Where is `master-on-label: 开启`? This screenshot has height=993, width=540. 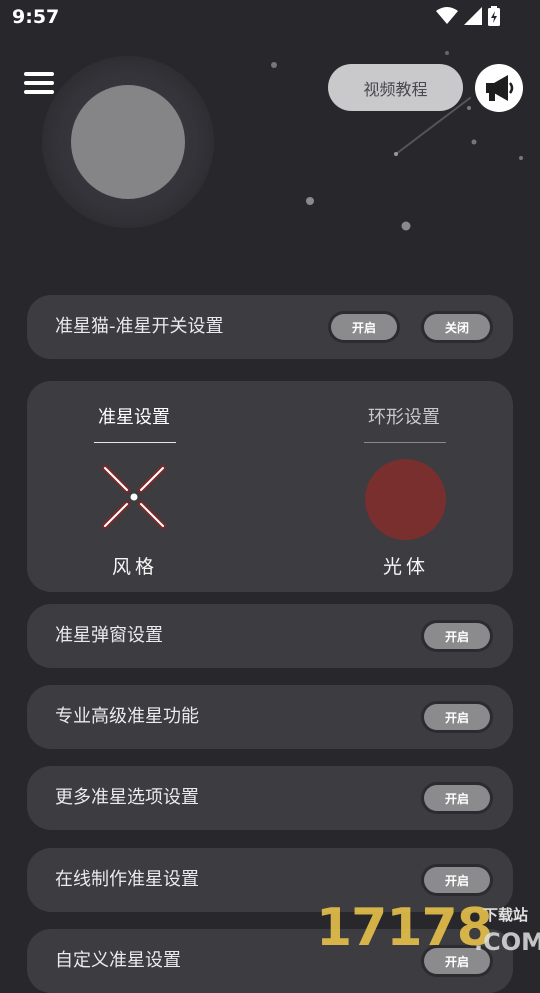 master-on-label: 开启 is located at coordinates (364, 327).